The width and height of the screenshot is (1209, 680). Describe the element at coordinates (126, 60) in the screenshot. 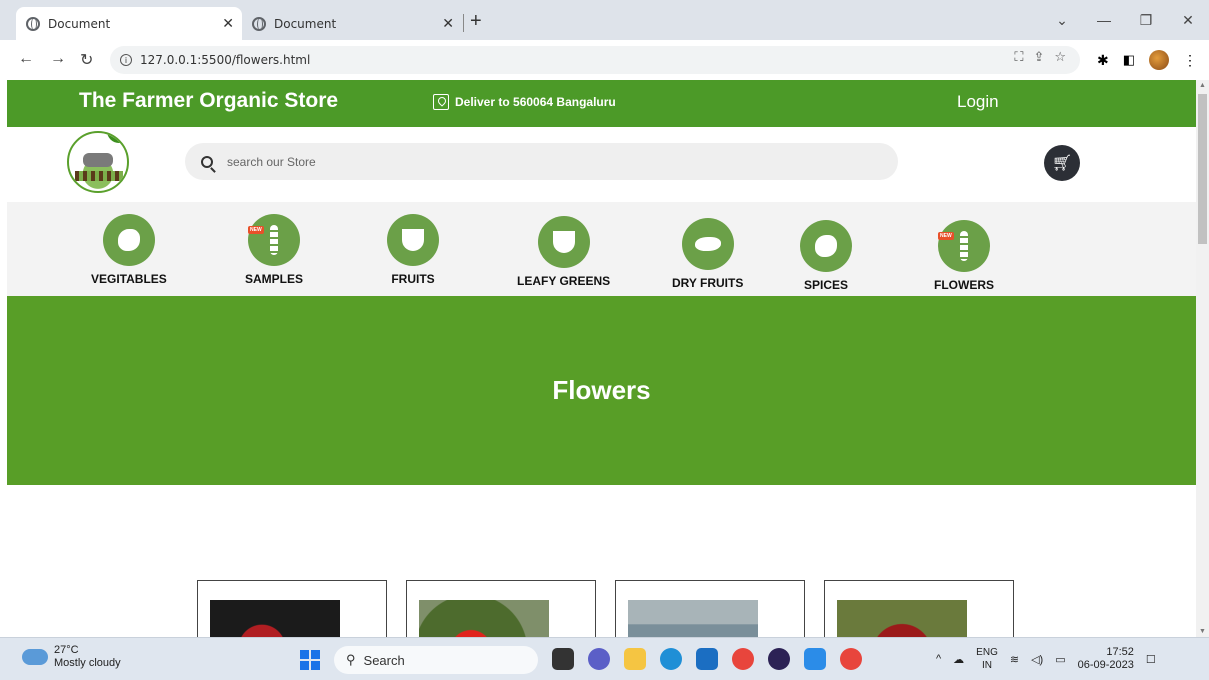

I see `site-info-icon: i` at that location.